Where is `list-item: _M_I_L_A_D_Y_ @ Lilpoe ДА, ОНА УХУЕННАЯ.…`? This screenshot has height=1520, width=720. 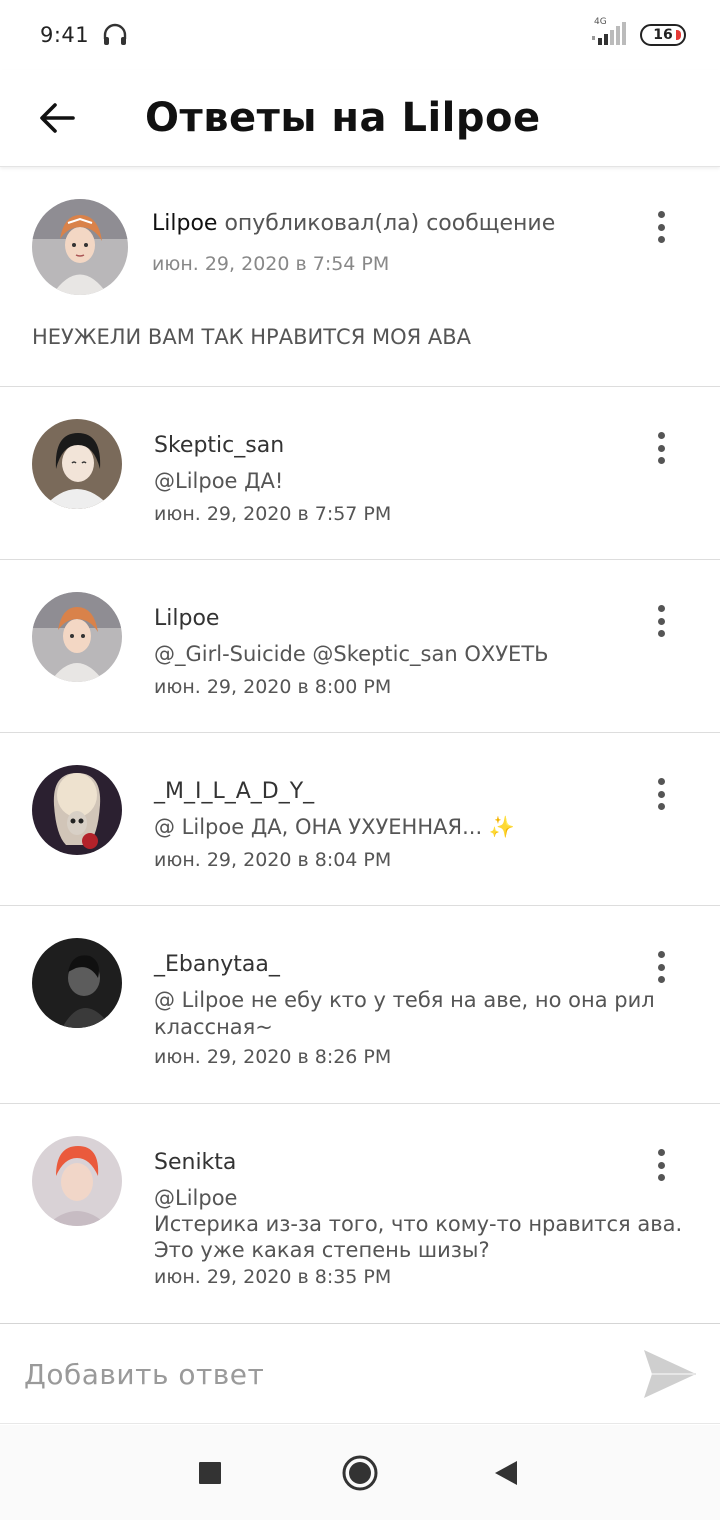 list-item: _M_I_L_A_D_Y_ @ Lilpoe ДА, ОНА УХУЕННАЯ.… is located at coordinates (360, 819).